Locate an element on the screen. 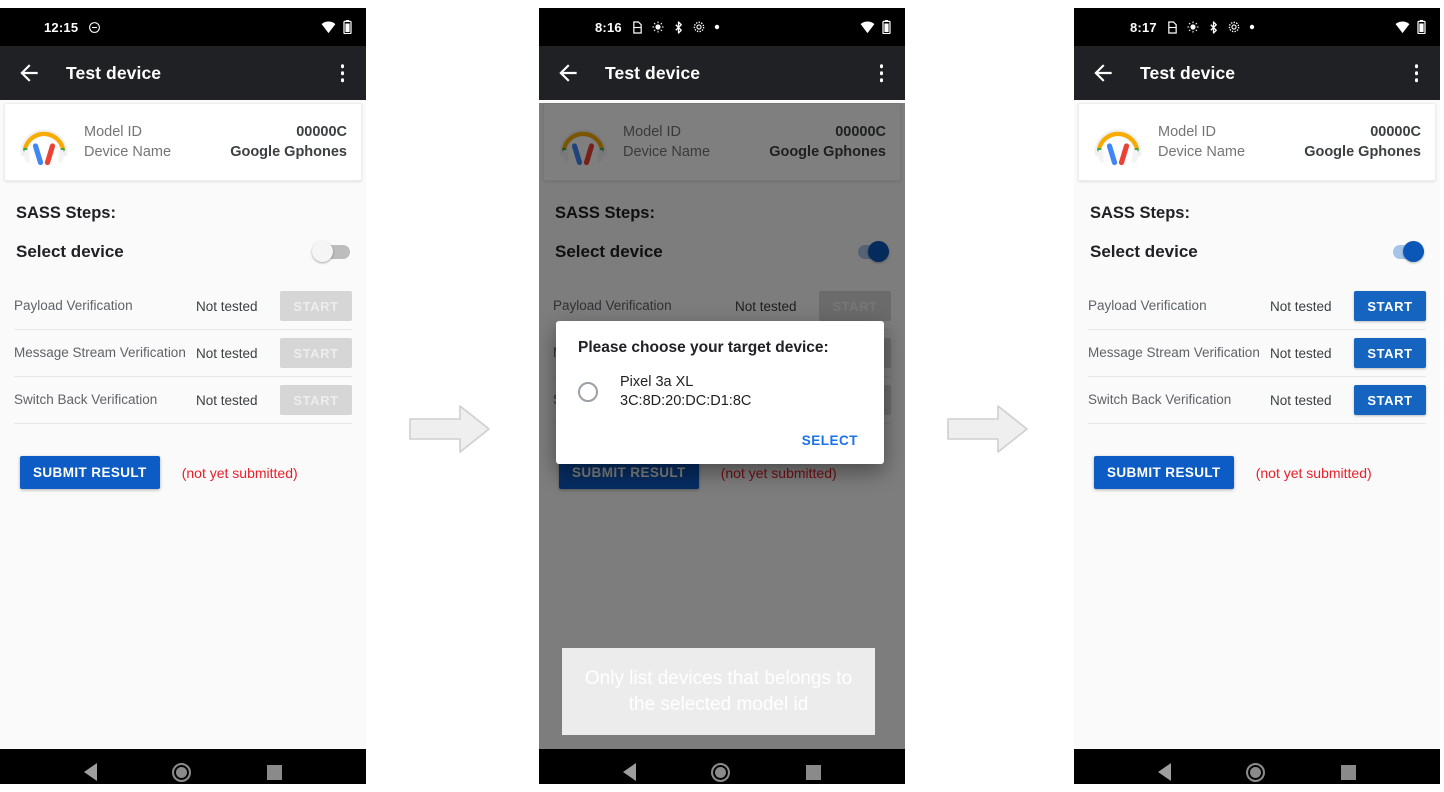  headphones-icon is located at coordinates (1118, 142).